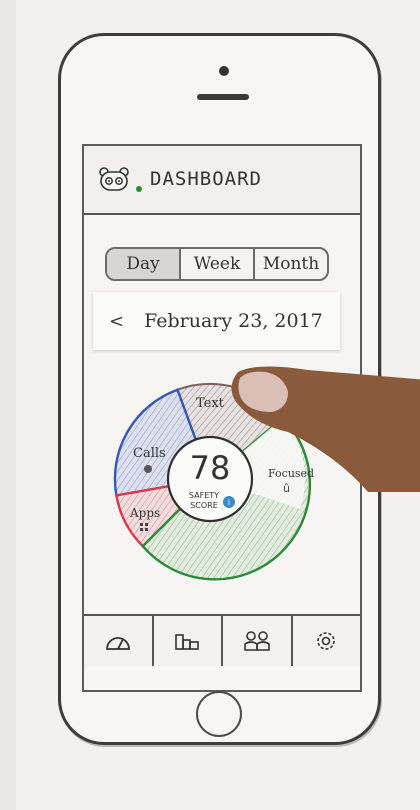 The image size is (420, 810). I want to click on segment-calls-label: Calls, so click(149, 453).